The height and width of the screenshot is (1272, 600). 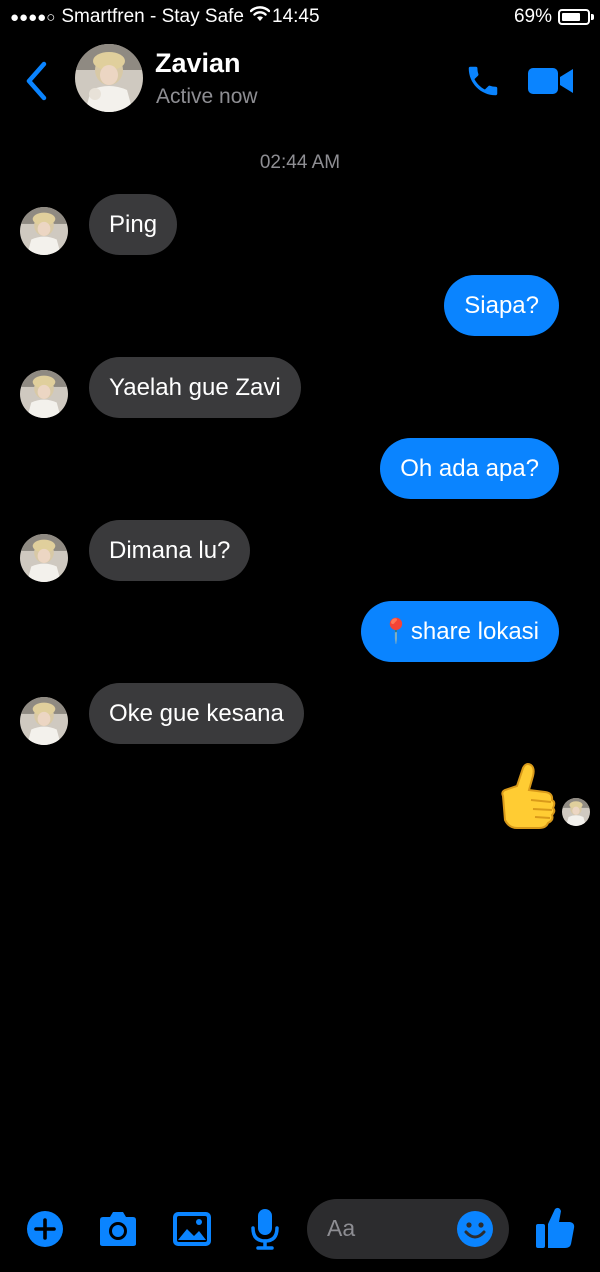 I want to click on plus-button, so click(x=45, y=1231).